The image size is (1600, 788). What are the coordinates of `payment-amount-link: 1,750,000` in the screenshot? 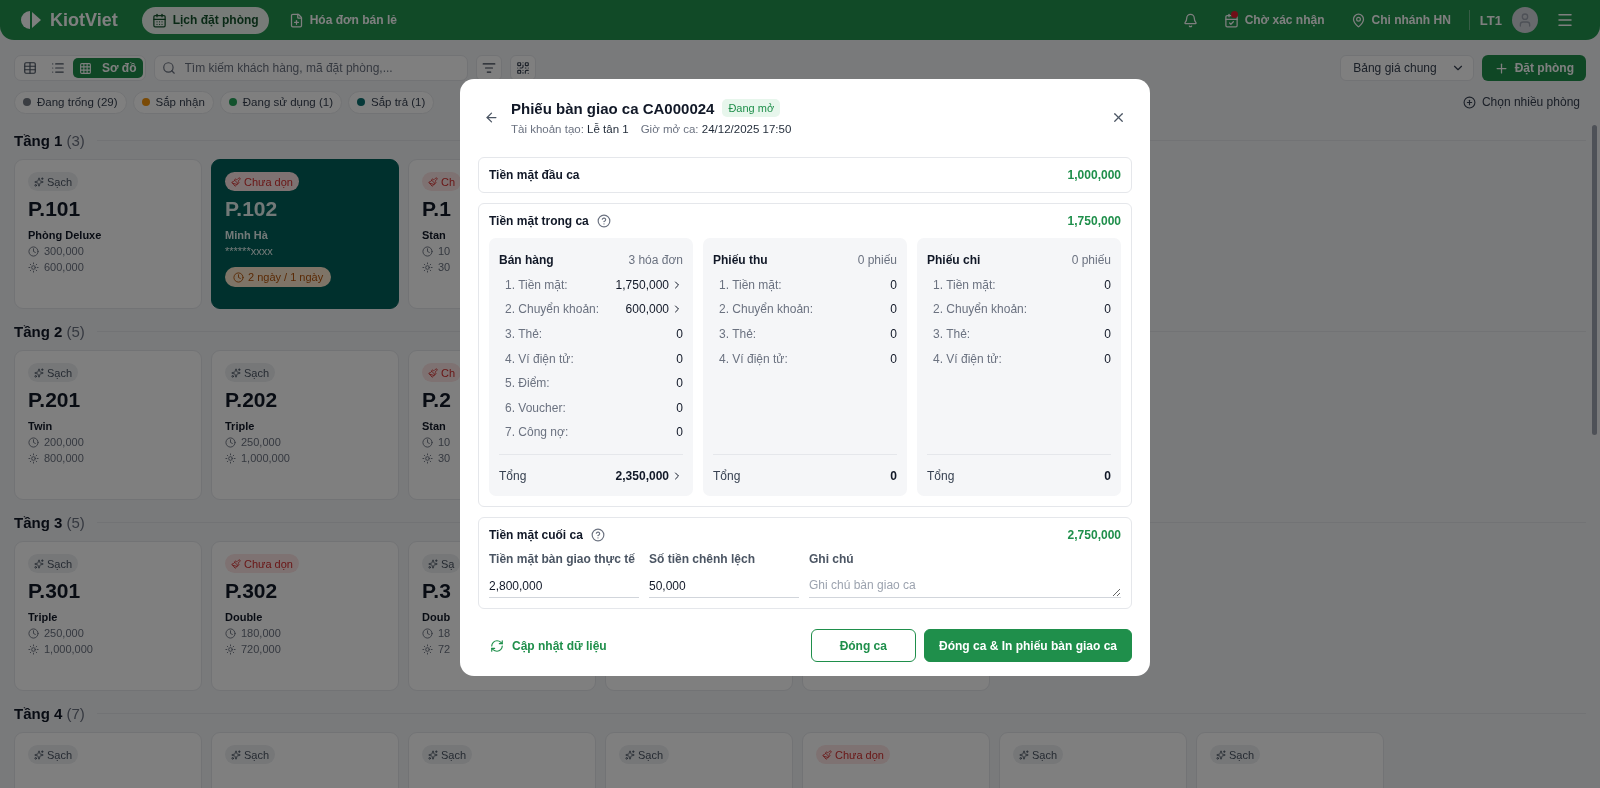 It's located at (649, 284).